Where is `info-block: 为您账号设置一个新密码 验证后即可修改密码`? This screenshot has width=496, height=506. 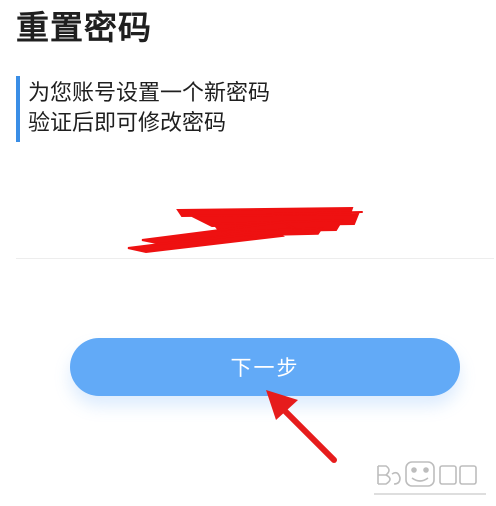
info-block: 为您账号设置一个新密码 验证后即可修改密码 is located at coordinates (176, 109).